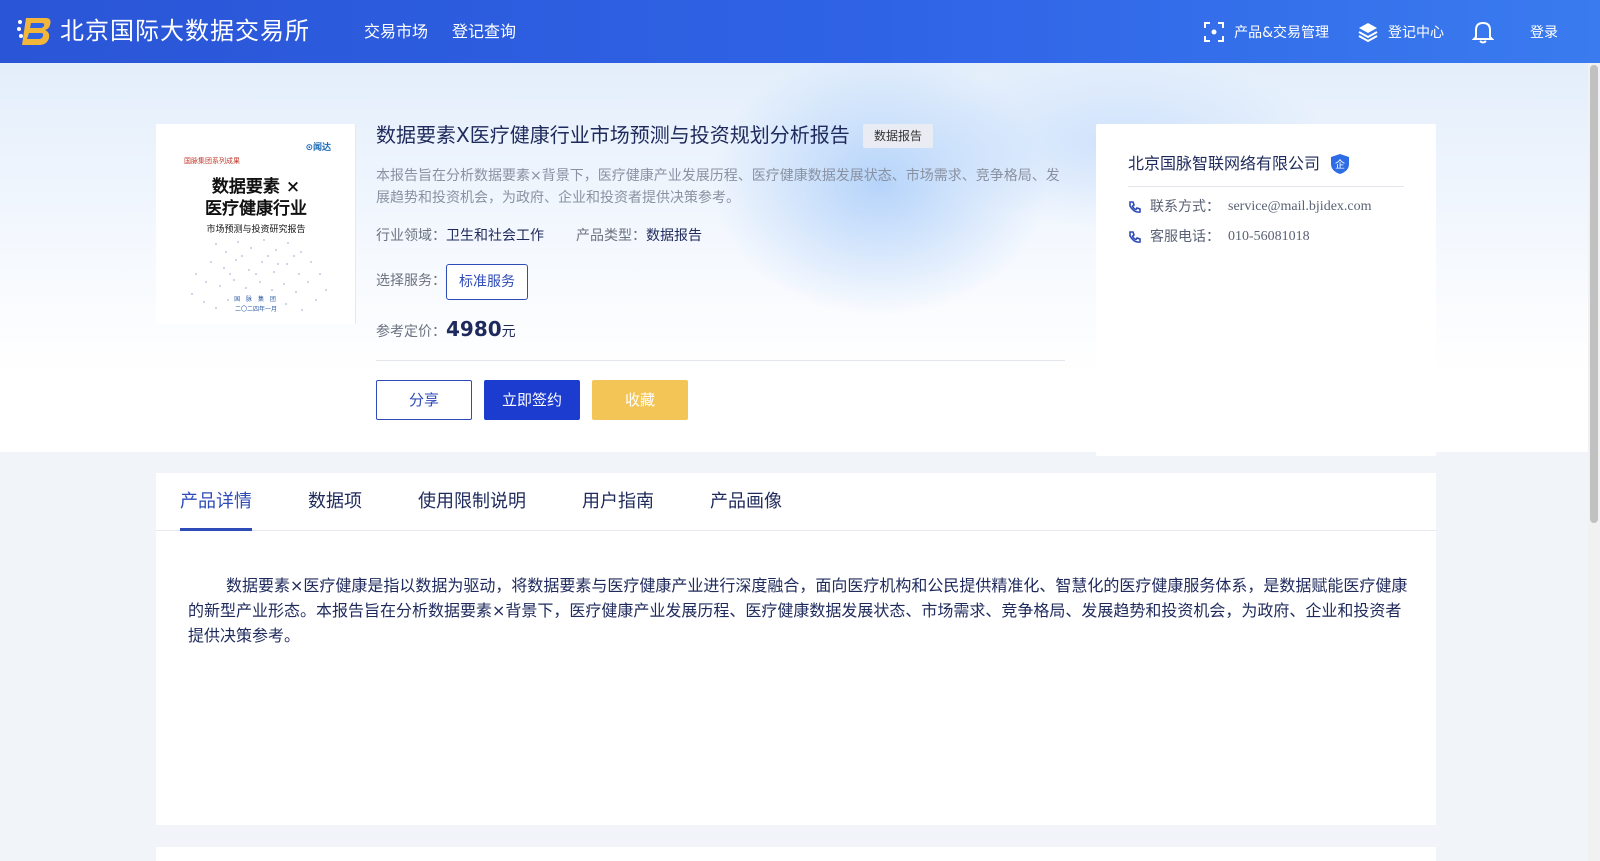  I want to click on cover-footer-org: 国 脉 集 团, so click(256, 299).